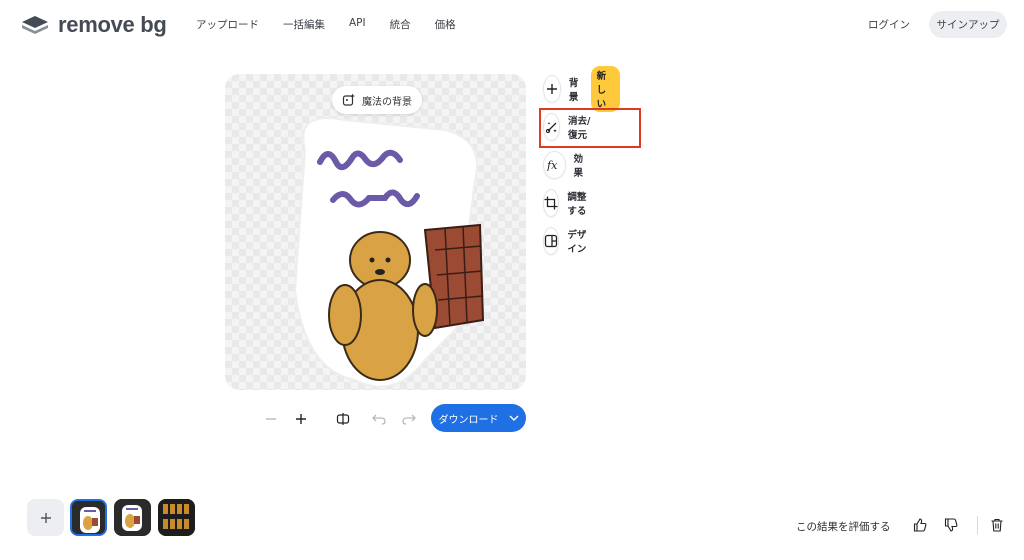 This screenshot has height=560, width=1024. I want to click on tool-effects-label: 効果, so click(578, 166).